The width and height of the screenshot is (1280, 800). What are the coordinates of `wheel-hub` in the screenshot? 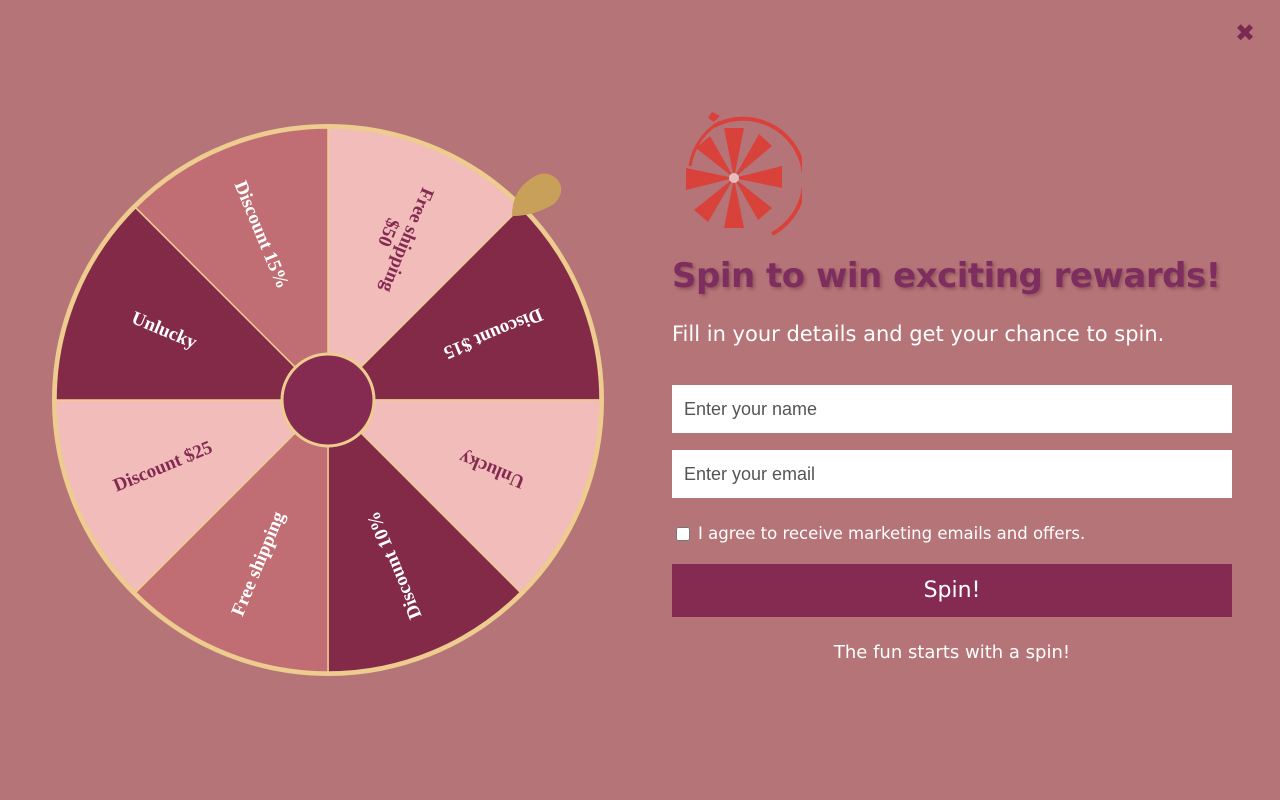 It's located at (328, 400).